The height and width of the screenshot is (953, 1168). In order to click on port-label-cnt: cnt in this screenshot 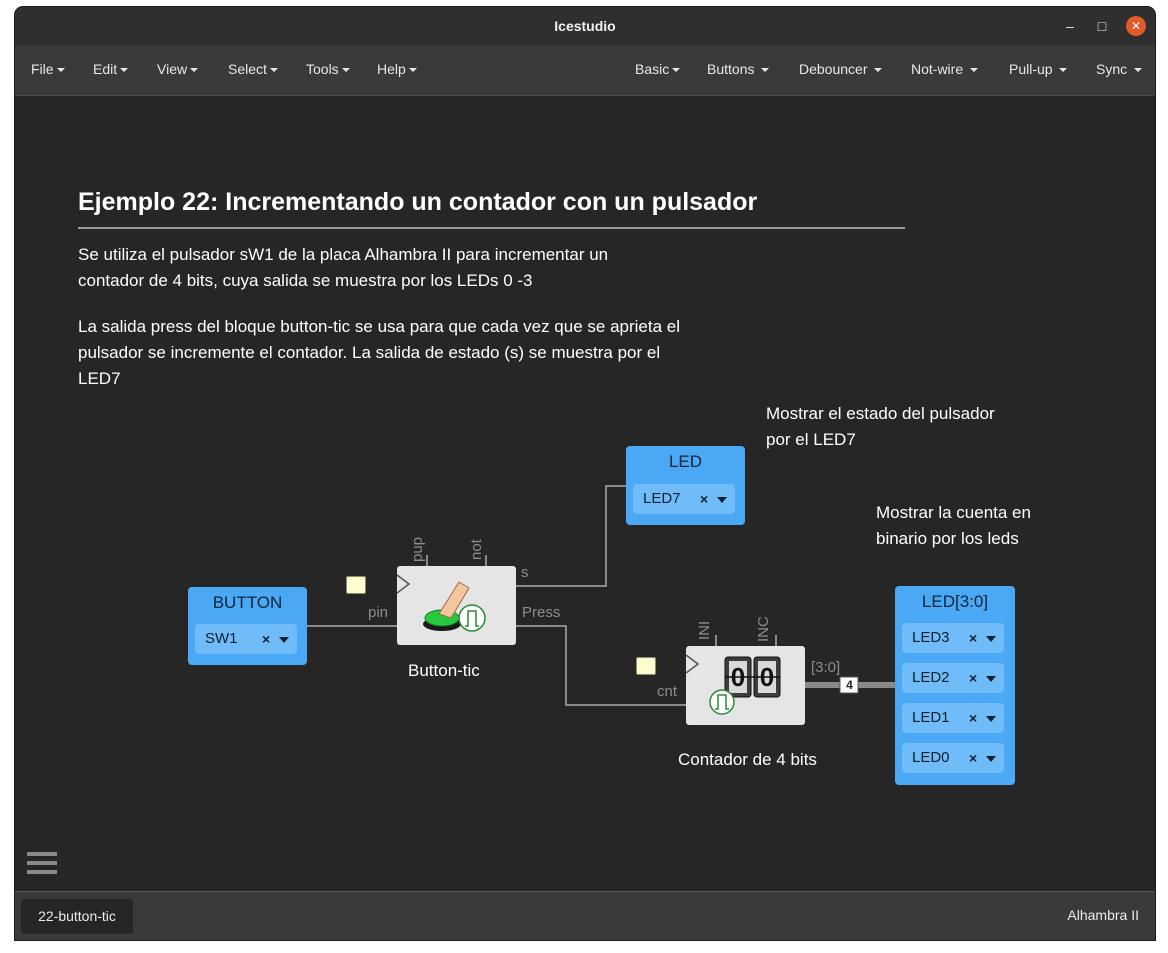, I will do `click(667, 691)`.